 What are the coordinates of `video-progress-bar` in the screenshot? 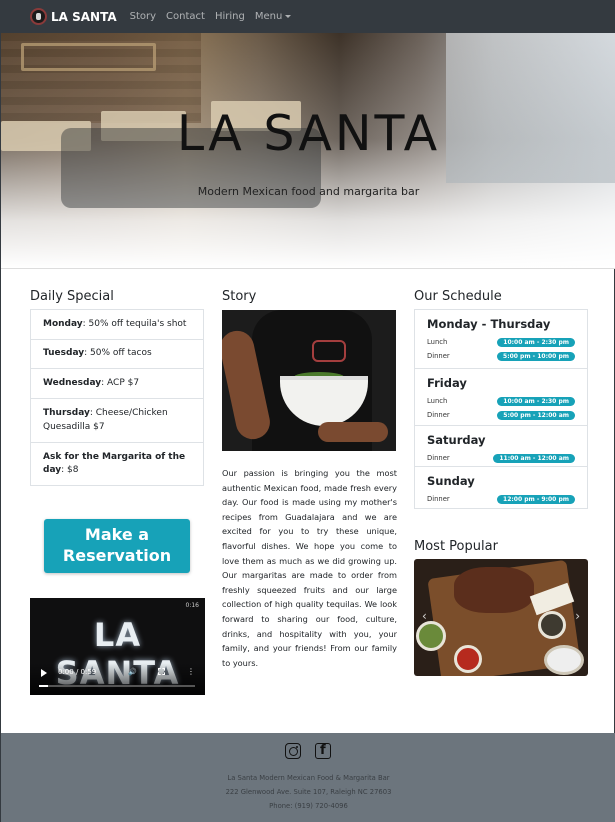 It's located at (117, 686).